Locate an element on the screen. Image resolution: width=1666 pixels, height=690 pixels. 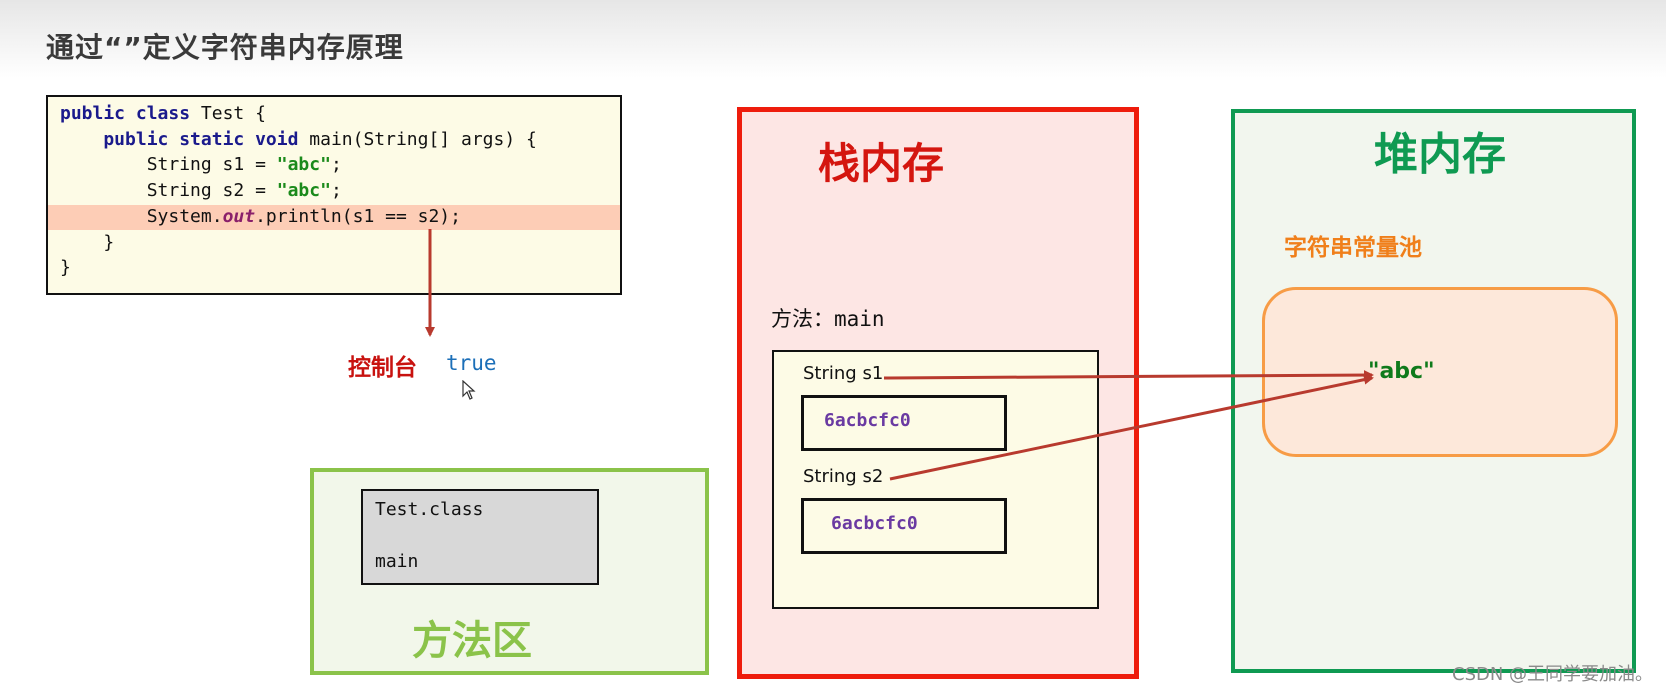
code-line: System.out.println(s1 == s2); is located at coordinates (298, 217).